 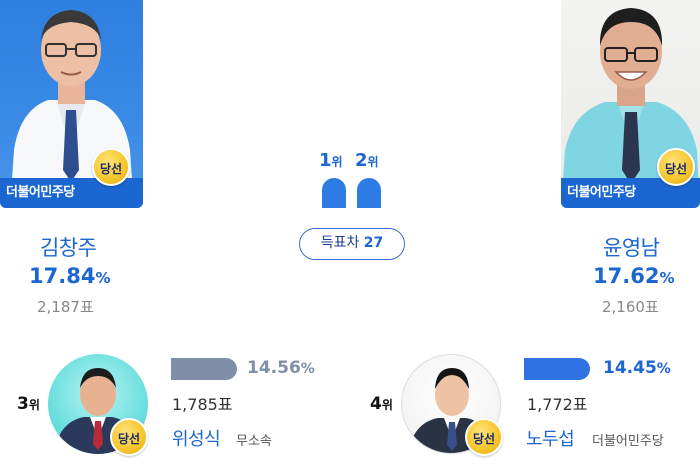 What do you see at coordinates (331, 160) in the screenshot?
I see `rank-1-label: 1위` at bounding box center [331, 160].